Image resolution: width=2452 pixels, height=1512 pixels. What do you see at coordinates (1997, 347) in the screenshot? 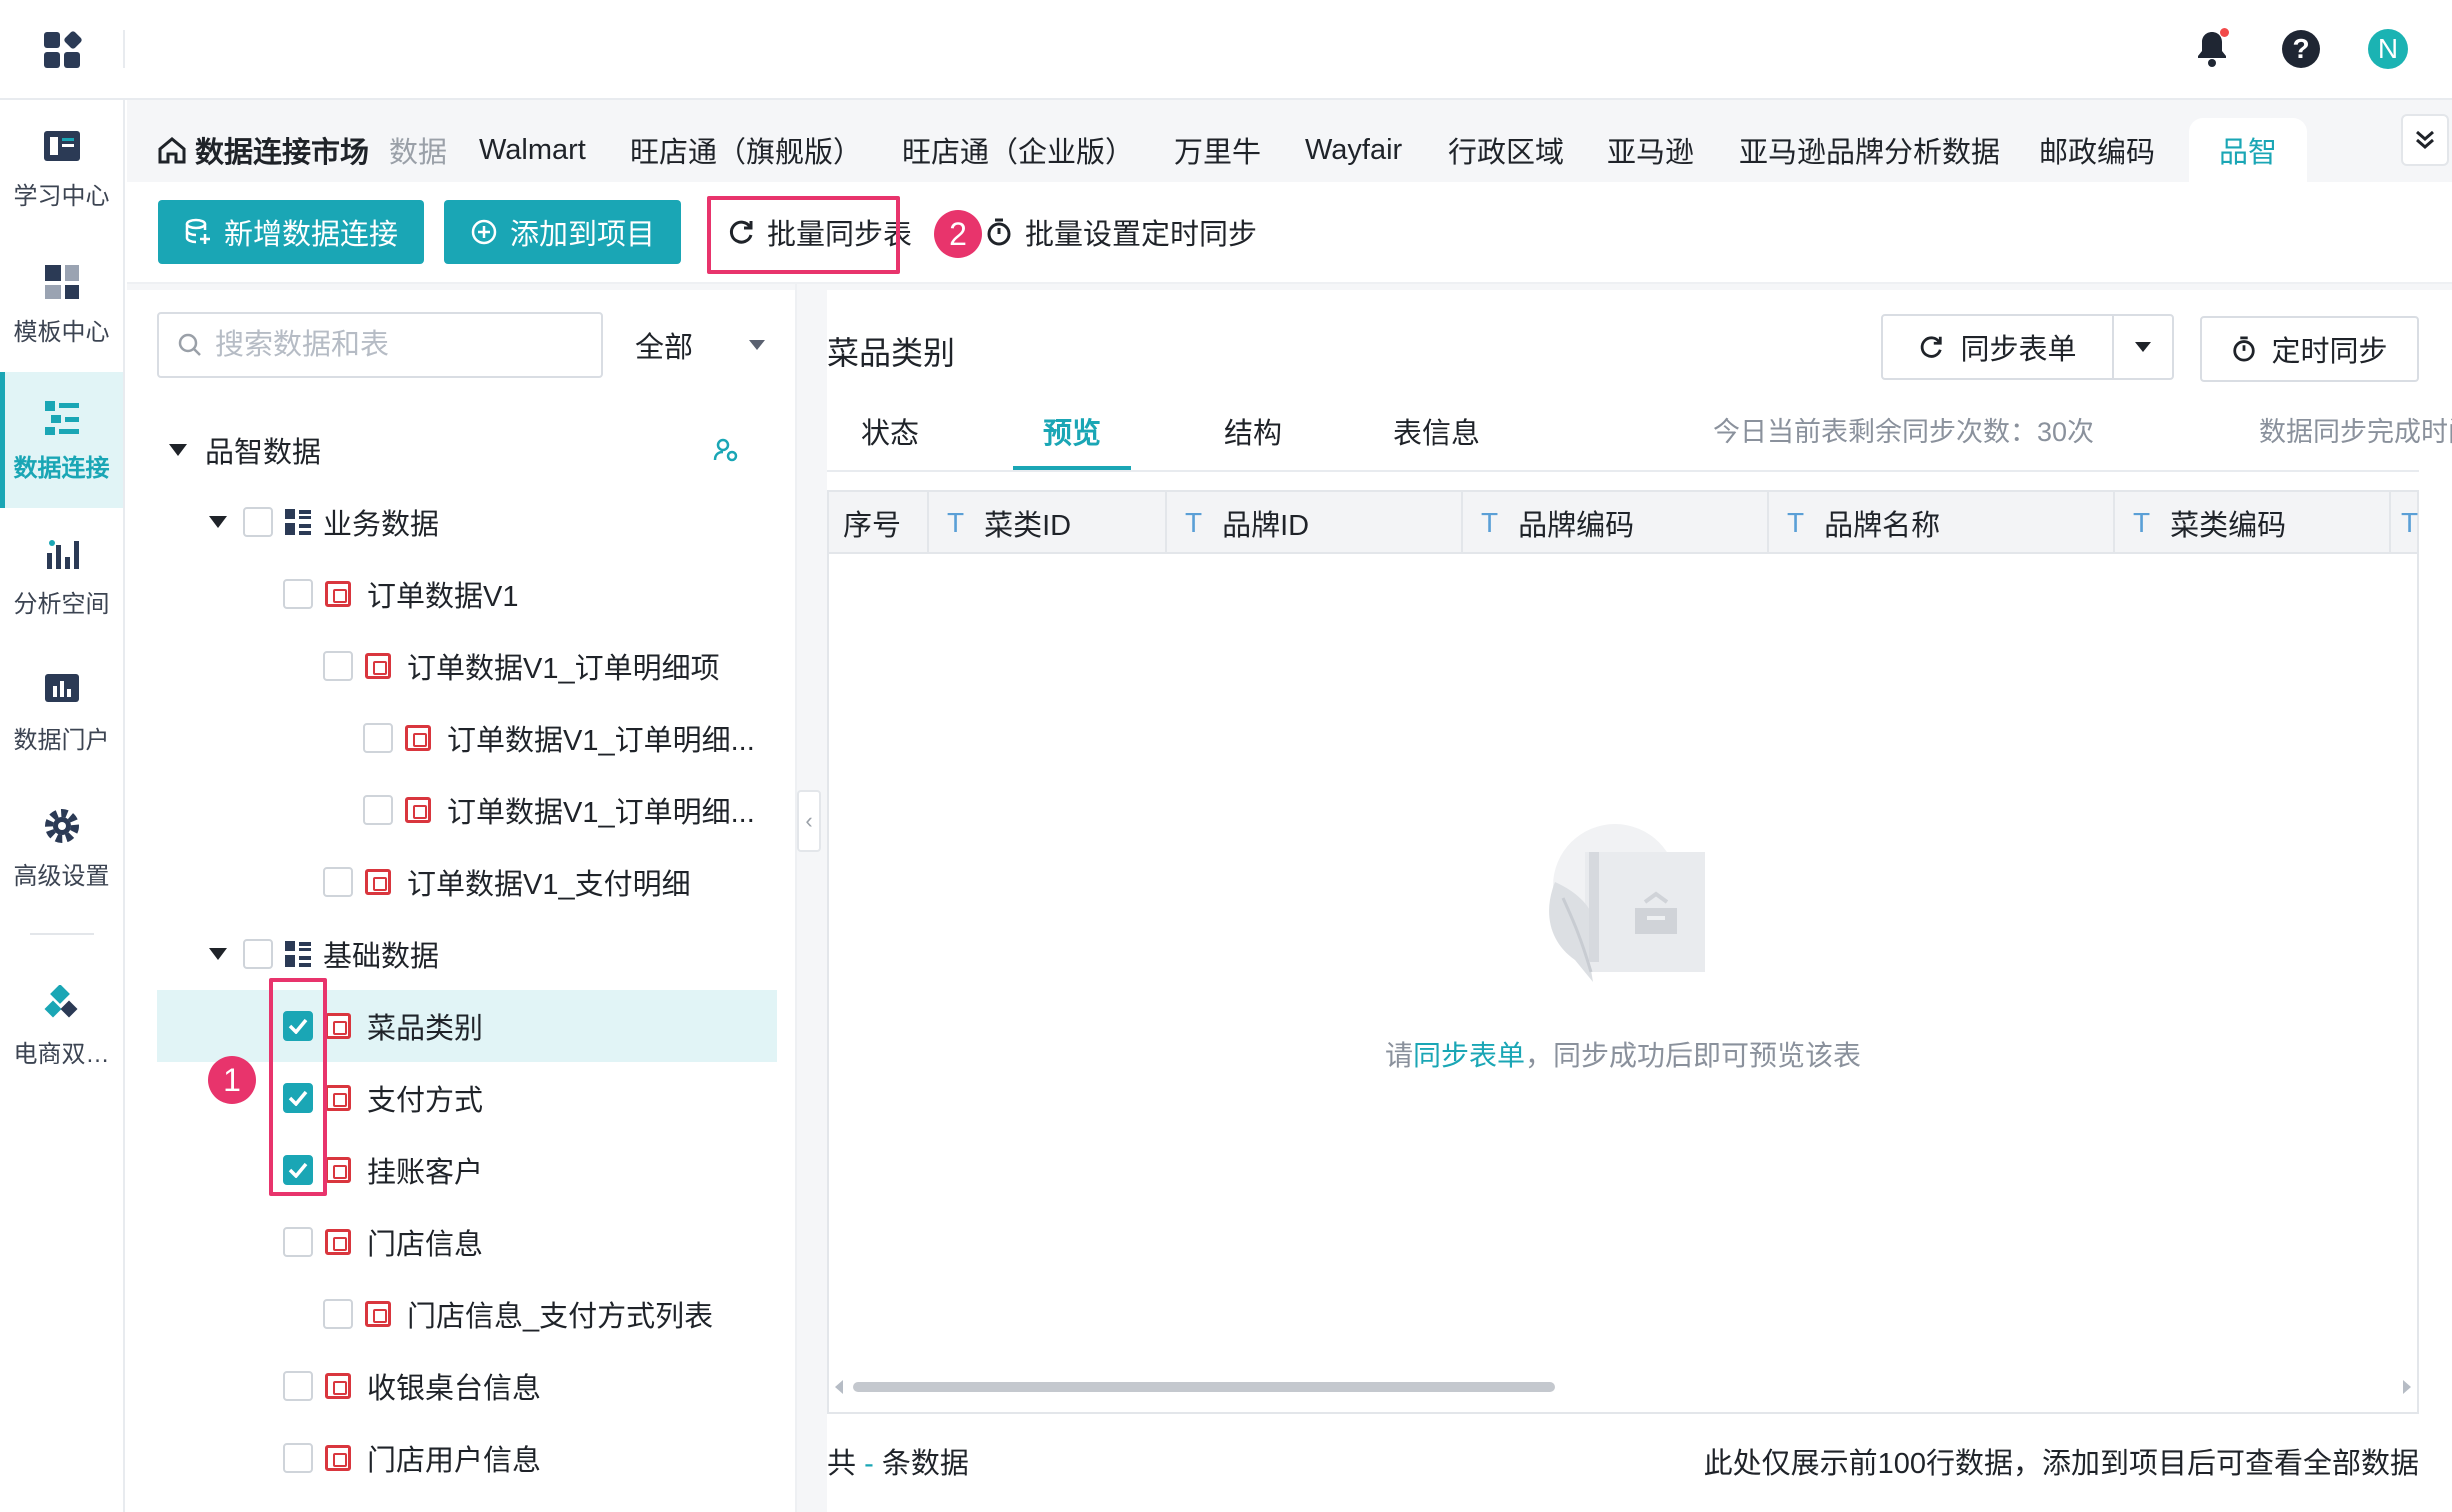
I see `sync-table-button: 同步表单` at bounding box center [1997, 347].